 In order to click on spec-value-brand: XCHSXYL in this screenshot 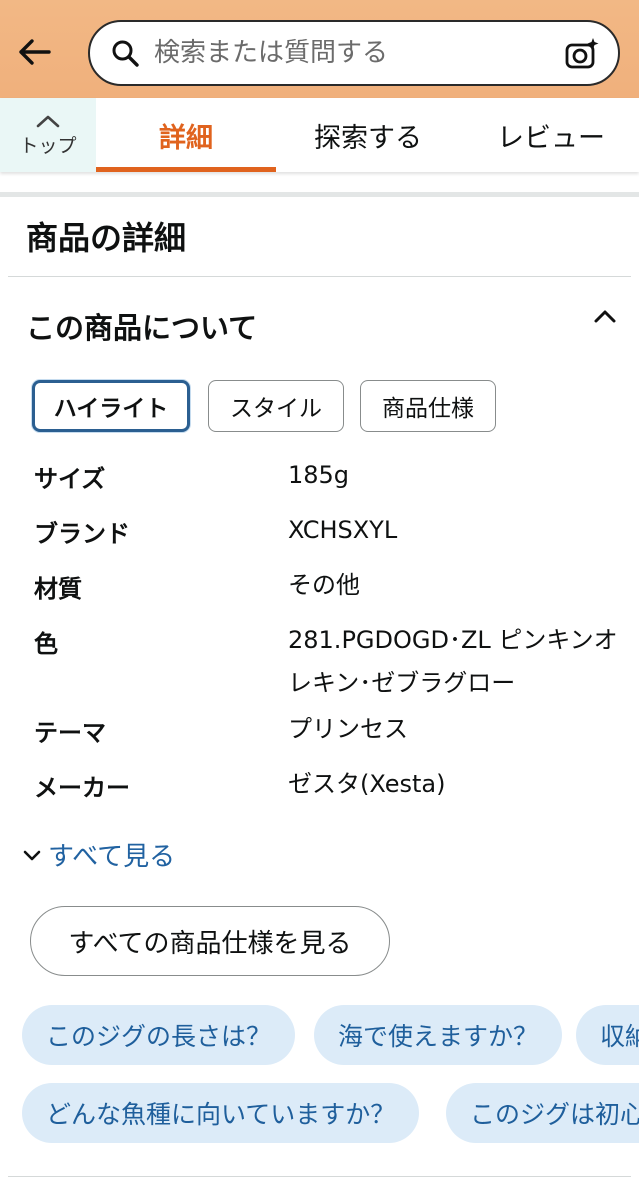, I will do `click(343, 530)`.